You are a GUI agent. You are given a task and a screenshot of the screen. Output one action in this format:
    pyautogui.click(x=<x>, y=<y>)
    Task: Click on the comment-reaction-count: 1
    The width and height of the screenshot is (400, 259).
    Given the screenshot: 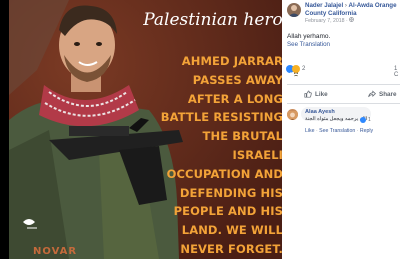 What is the action you would take?
    pyautogui.click(x=369, y=120)
    